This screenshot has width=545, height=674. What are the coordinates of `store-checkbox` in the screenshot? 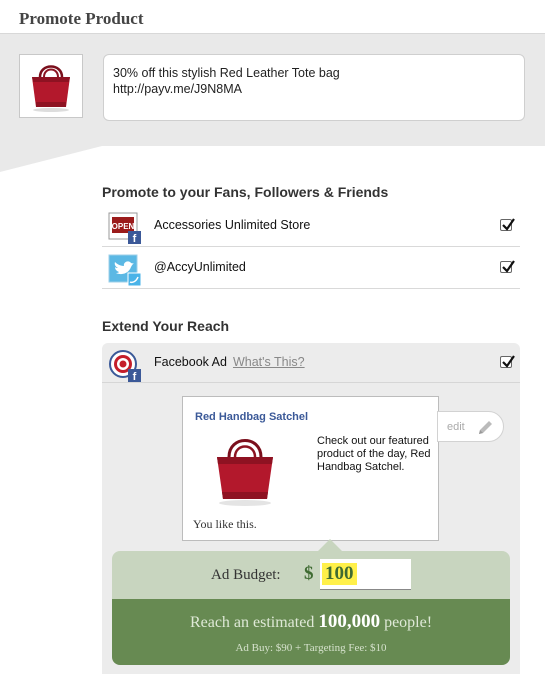 It's located at (507, 224).